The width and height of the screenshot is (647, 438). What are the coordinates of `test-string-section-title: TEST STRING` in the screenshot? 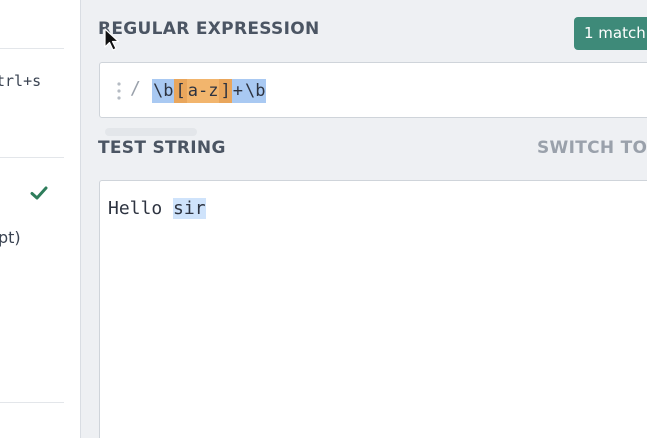 It's located at (162, 148).